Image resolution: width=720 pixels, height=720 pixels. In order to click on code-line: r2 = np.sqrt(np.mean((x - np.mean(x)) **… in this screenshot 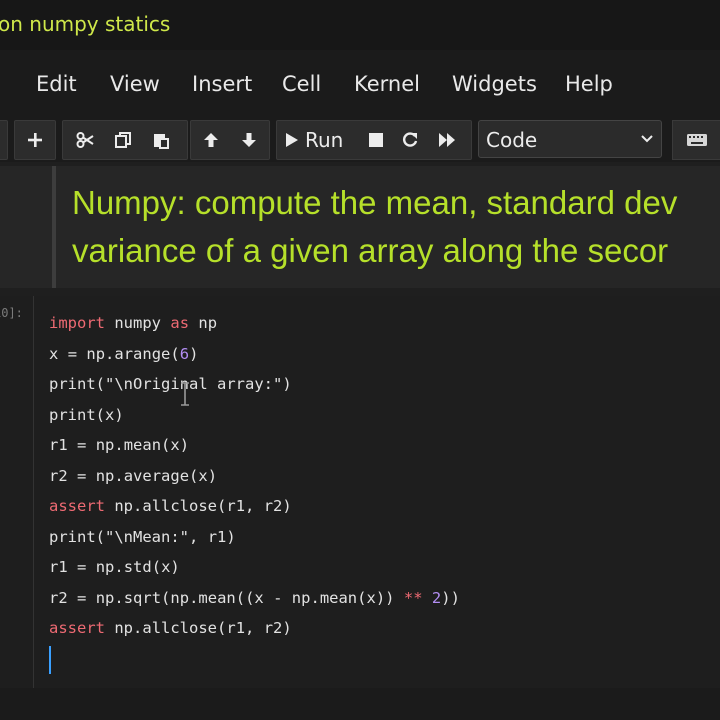, I will do `click(254, 597)`.